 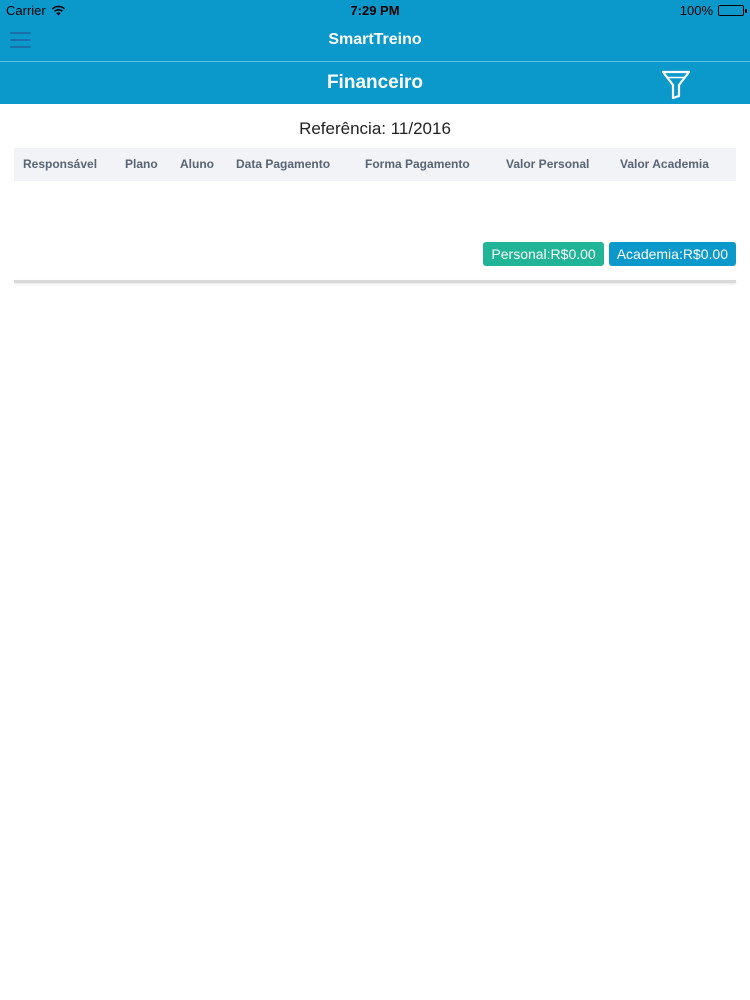 I want to click on totals-badges: Personal:R$0.00 Academia:R$0.00, so click(x=609, y=254).